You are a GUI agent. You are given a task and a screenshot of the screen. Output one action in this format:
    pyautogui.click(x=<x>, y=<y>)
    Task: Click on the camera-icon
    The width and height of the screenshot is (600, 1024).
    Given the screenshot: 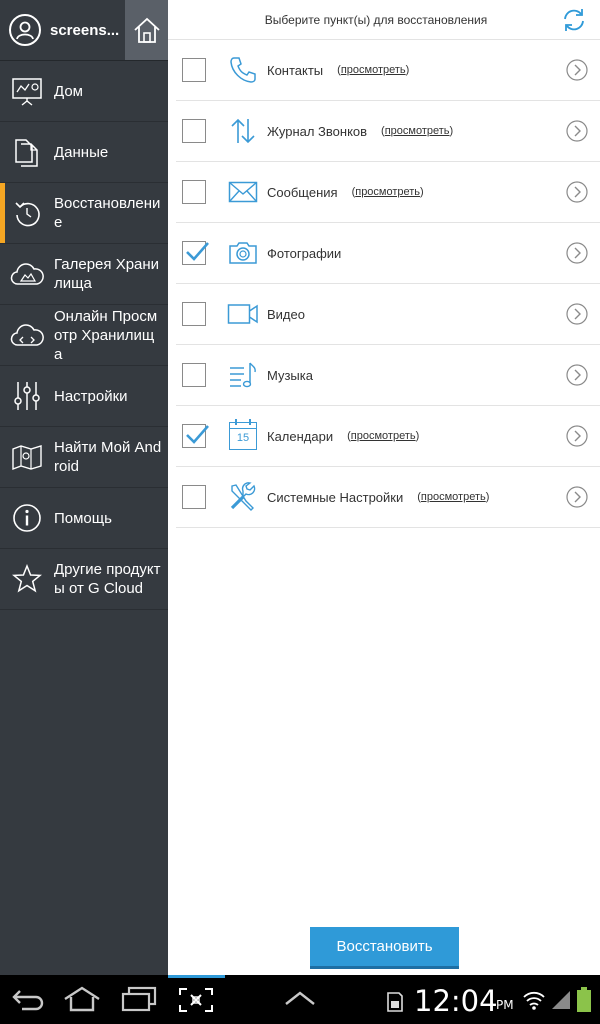 What is the action you would take?
    pyautogui.click(x=243, y=253)
    